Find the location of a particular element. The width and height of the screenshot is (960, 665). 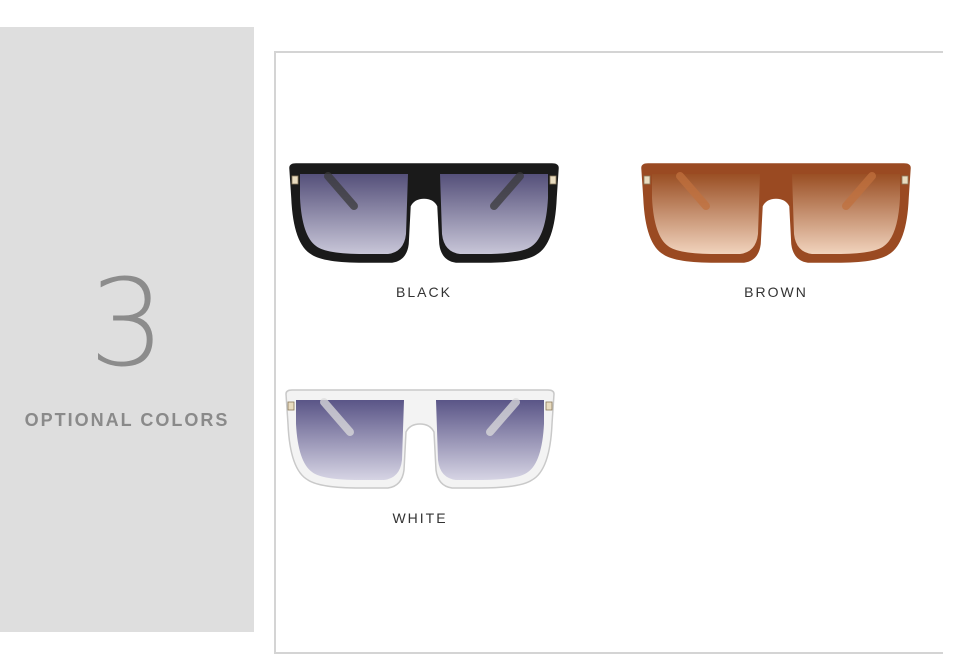

panel-caption: OPTIONAL COLORS is located at coordinates (127, 420).